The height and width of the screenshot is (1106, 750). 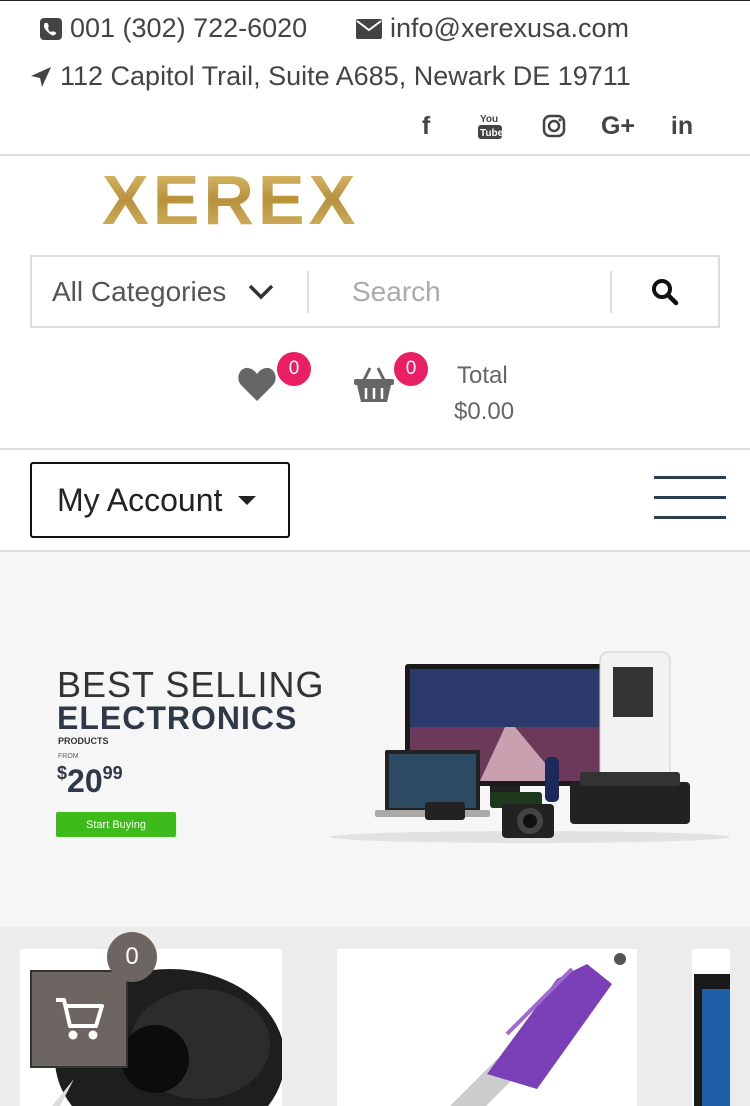 I want to click on my-account-dropdown: My Account, so click(x=160, y=500).